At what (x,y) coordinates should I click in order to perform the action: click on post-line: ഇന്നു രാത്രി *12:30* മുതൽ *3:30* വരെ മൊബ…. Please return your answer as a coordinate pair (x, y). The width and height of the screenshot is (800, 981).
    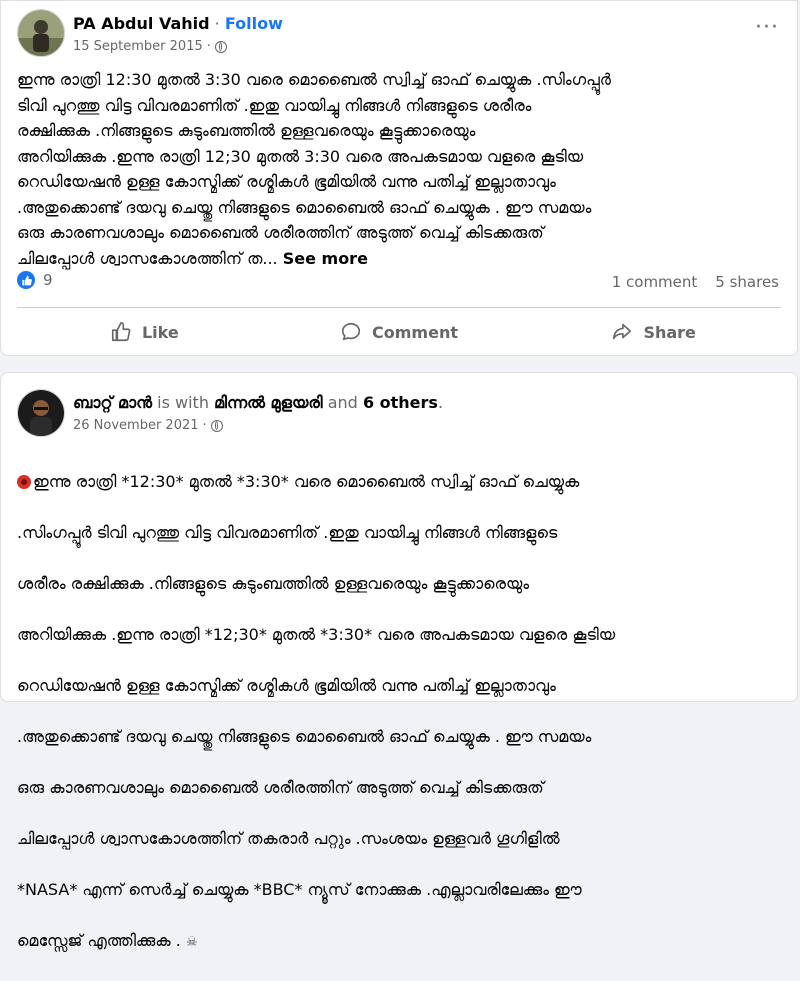
    Looking at the image, I should click on (402, 482).